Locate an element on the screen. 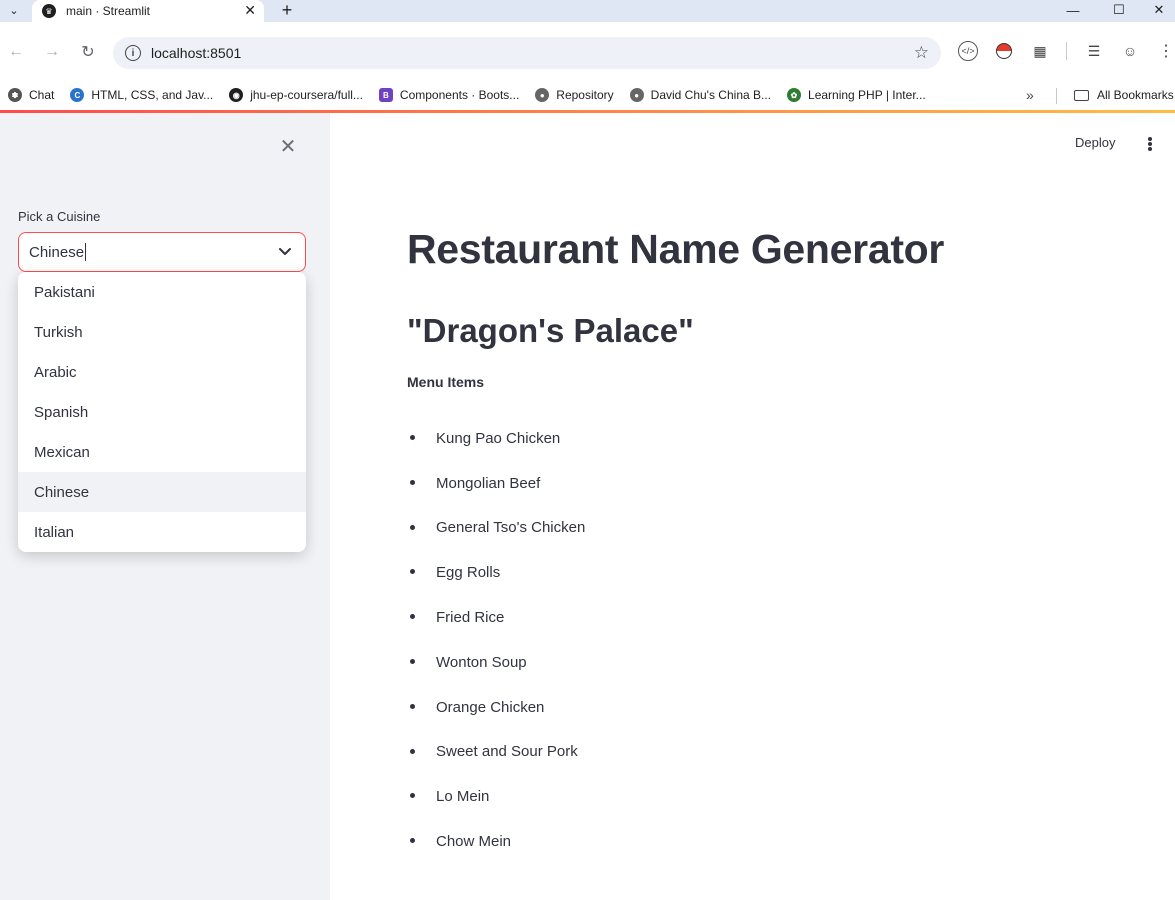 The width and height of the screenshot is (1175, 900). coursera-icon: C is located at coordinates (77, 95).